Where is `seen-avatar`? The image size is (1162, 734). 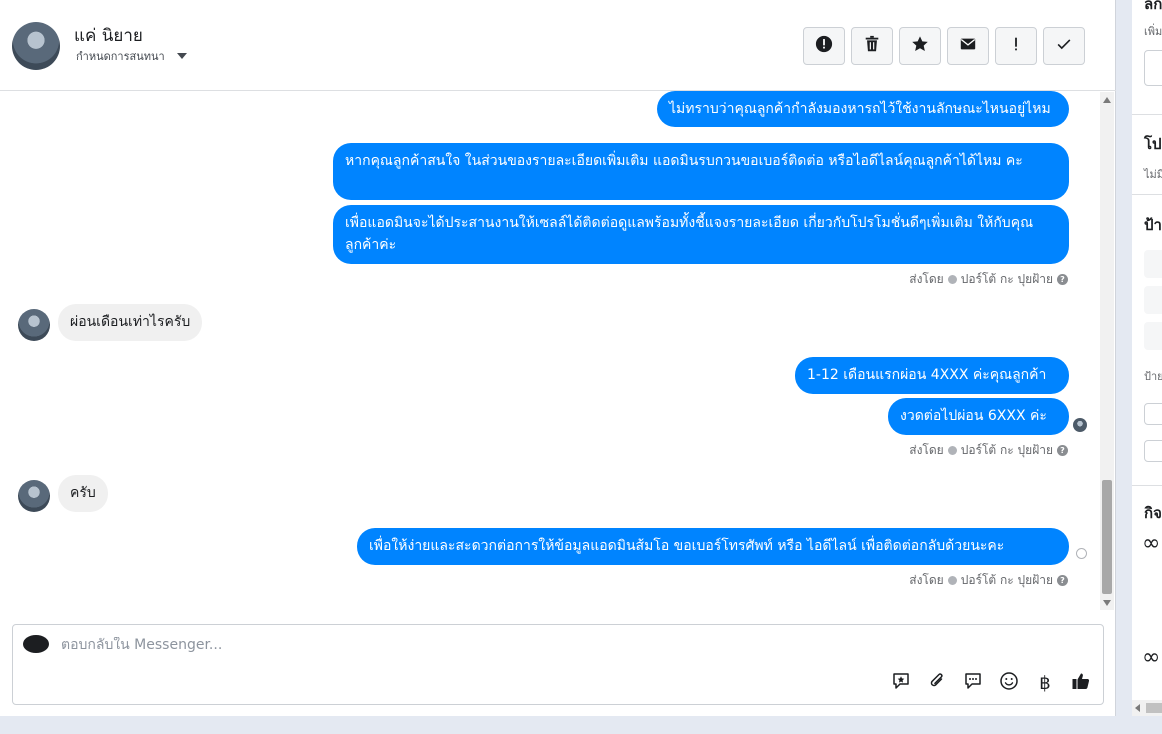 seen-avatar is located at coordinates (1080, 425).